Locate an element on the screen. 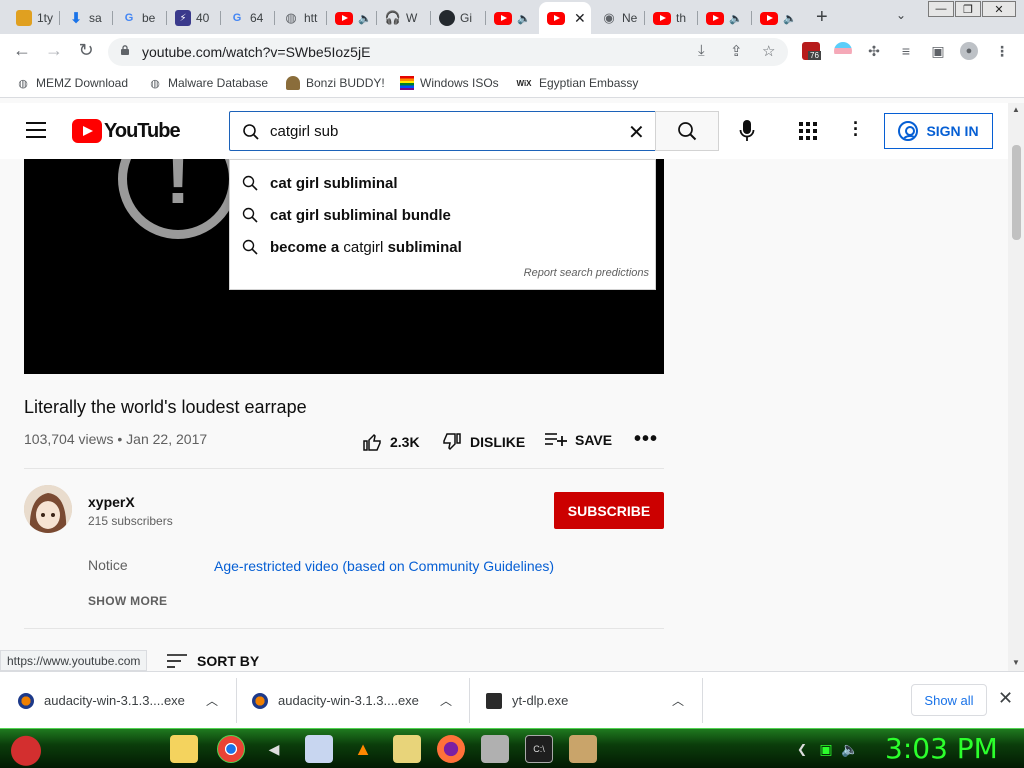 The image size is (1024, 768). tab-14: 🔈 is located at coordinates (725, 18).